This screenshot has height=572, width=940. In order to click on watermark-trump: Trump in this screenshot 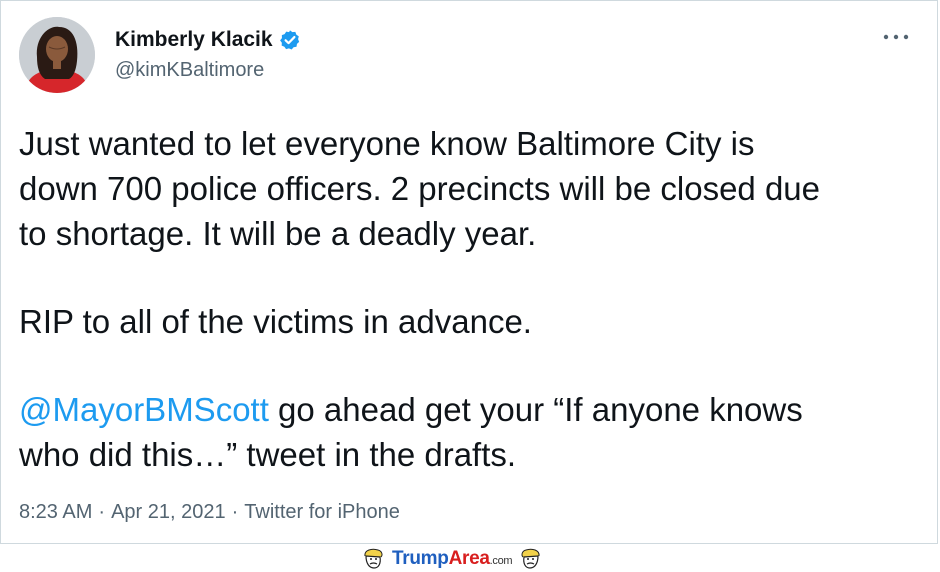, I will do `click(420, 558)`.